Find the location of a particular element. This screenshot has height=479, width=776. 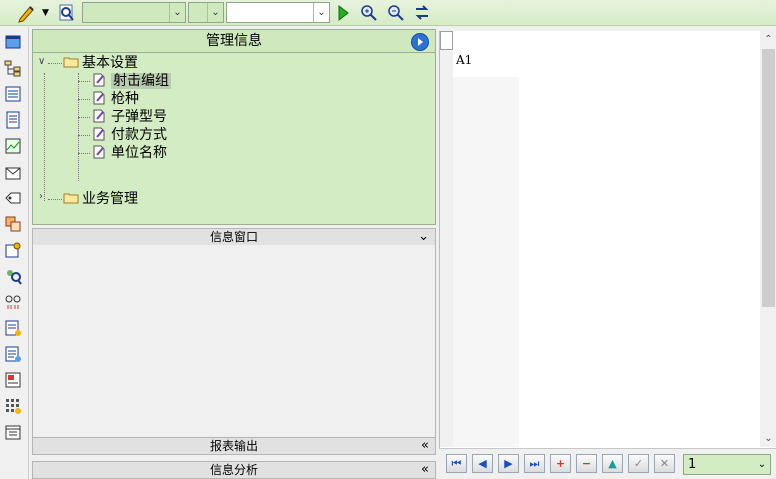

archive-icon is located at coordinates (13, 432).